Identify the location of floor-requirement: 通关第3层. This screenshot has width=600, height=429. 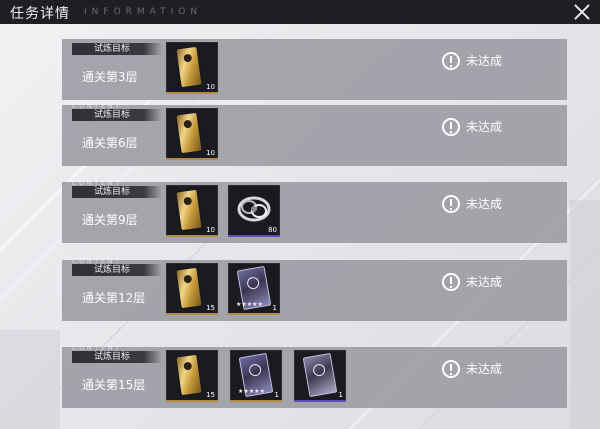
(110, 77).